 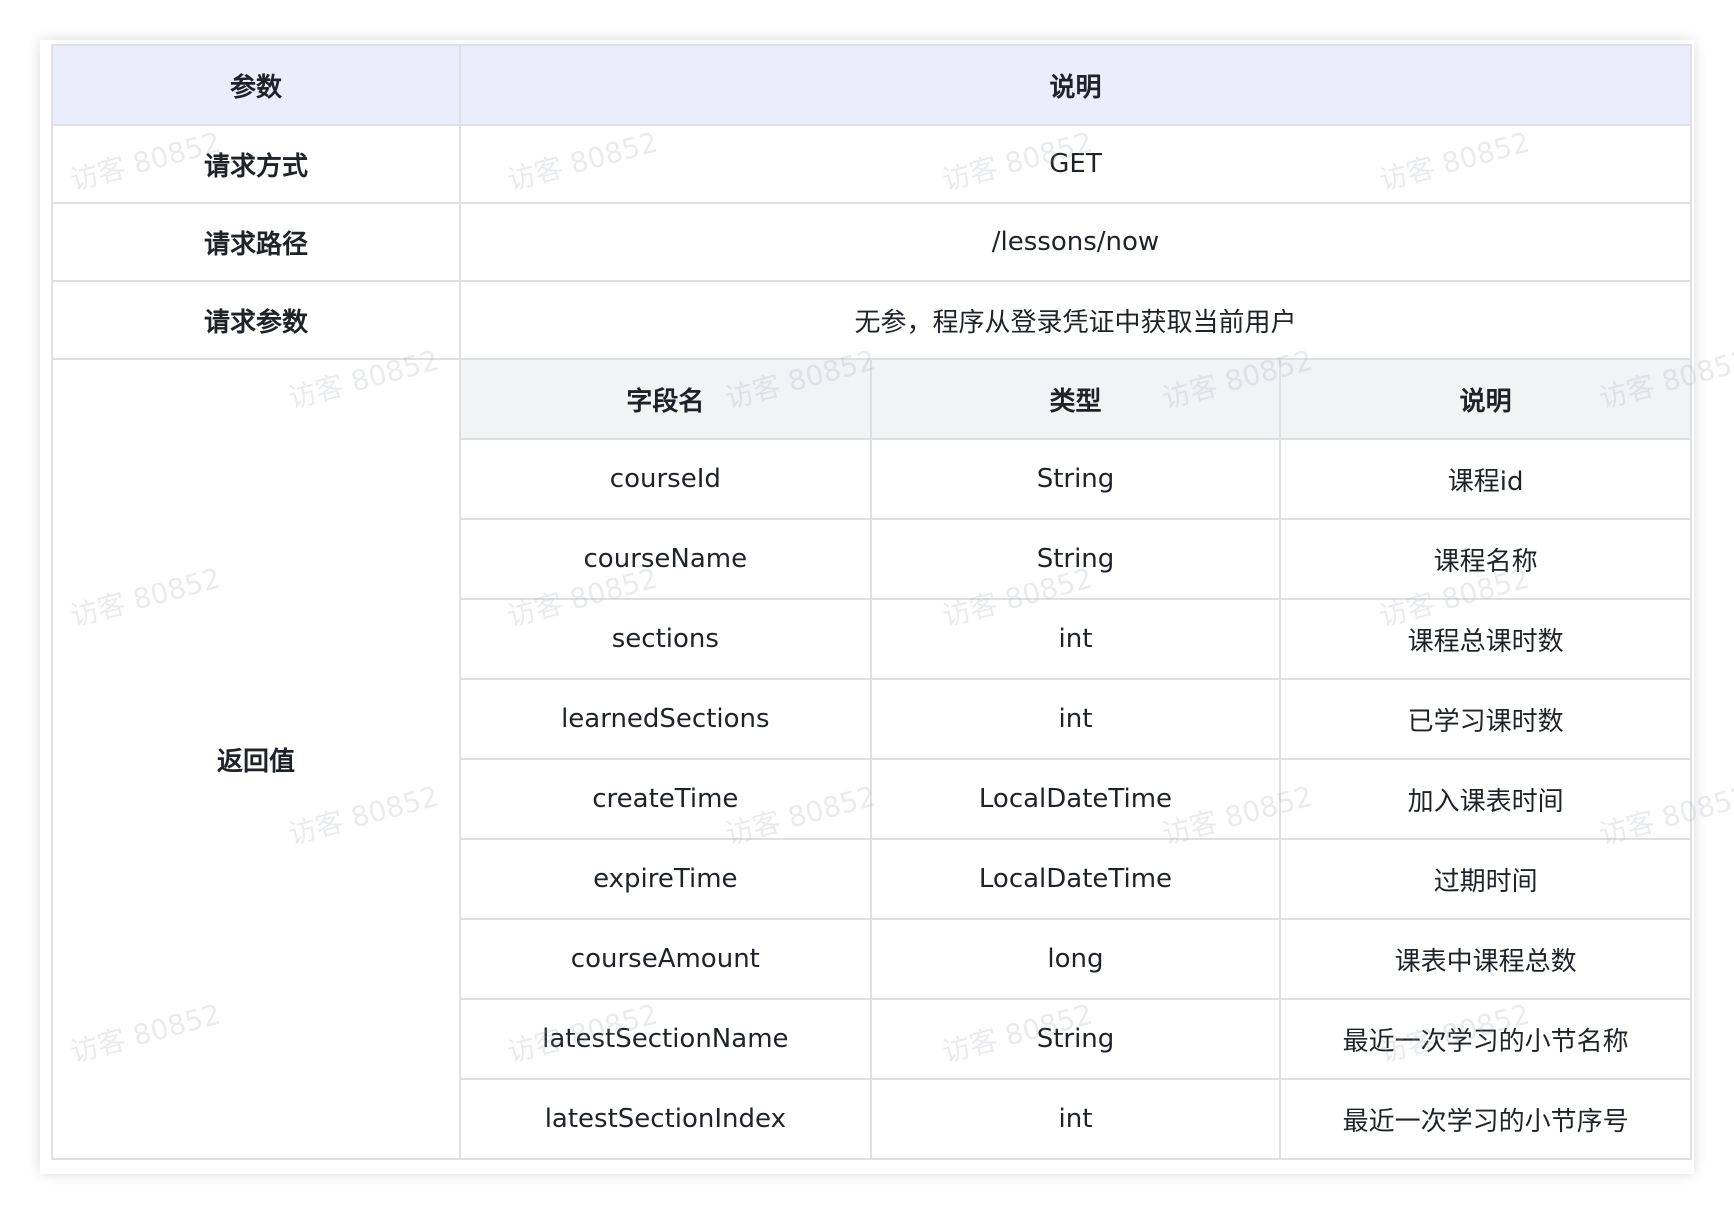 I want to click on field-description: 课程名称, so click(x=1484, y=559).